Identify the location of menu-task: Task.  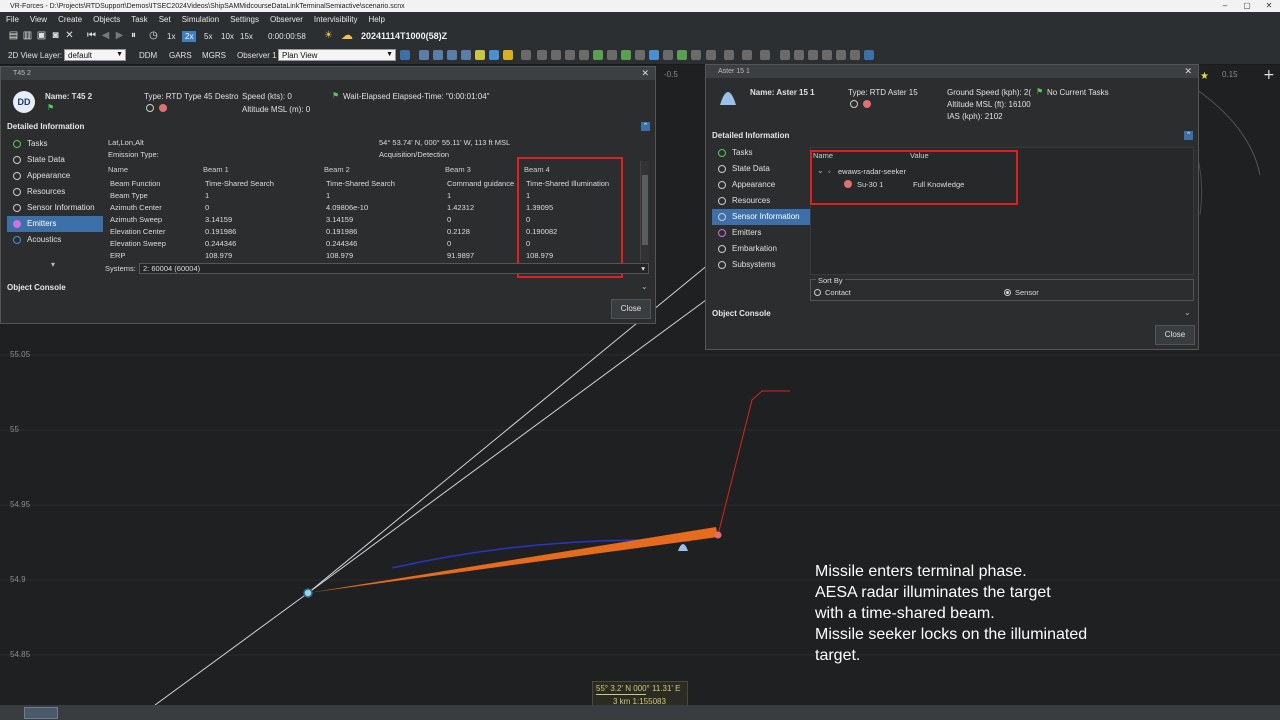
(139, 19).